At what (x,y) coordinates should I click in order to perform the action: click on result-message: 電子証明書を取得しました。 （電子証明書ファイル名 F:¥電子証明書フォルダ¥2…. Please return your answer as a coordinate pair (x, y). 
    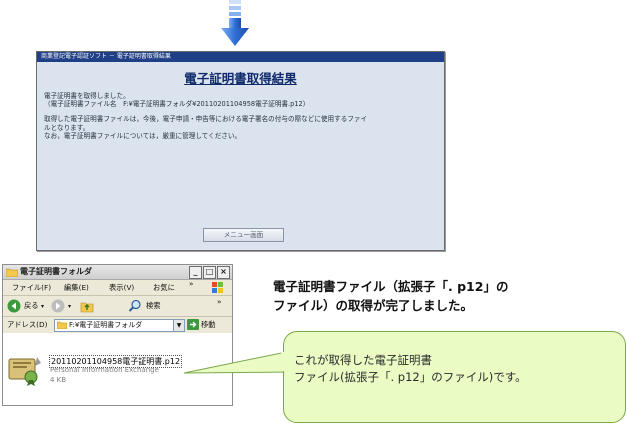
    Looking at the image, I should click on (241, 116).